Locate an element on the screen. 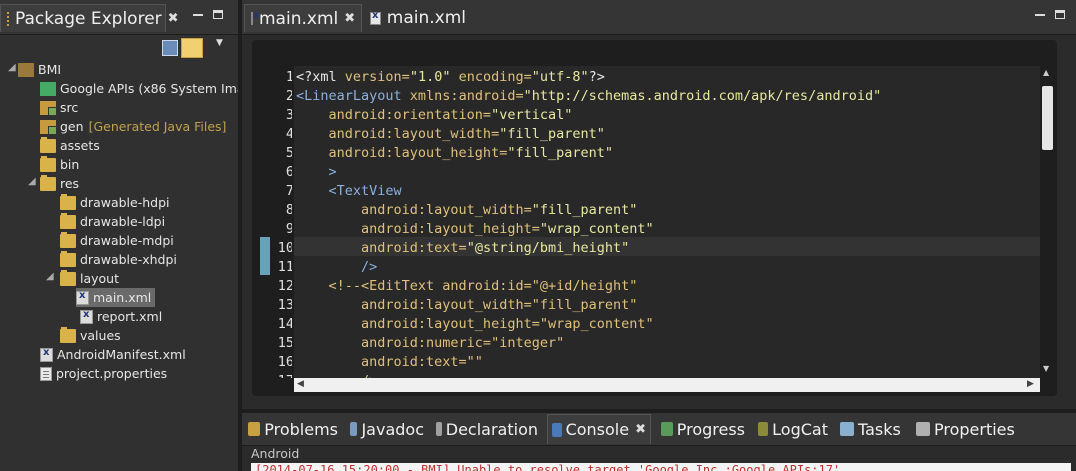  tree-item-res: ◢ res is located at coordinates (53, 183).